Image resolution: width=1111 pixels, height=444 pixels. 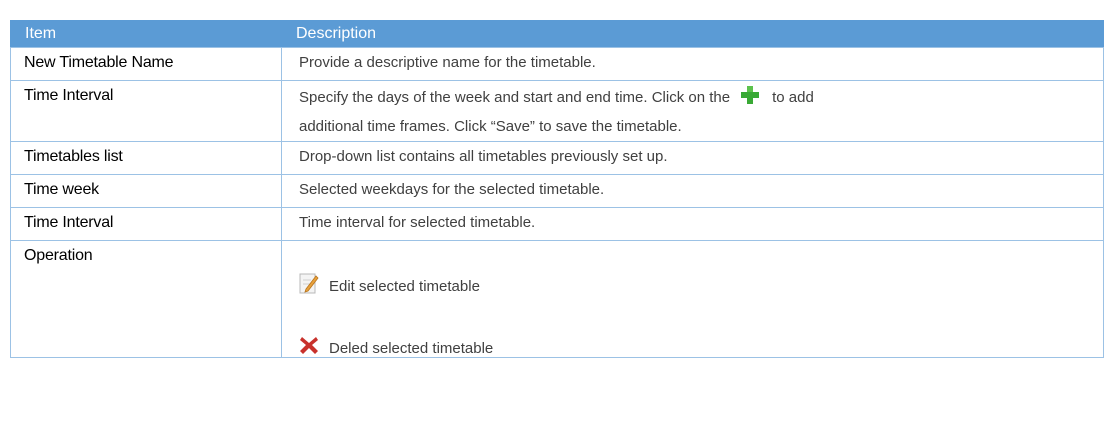 I want to click on operation-delete: Deled selected timetable, so click(x=701, y=337).